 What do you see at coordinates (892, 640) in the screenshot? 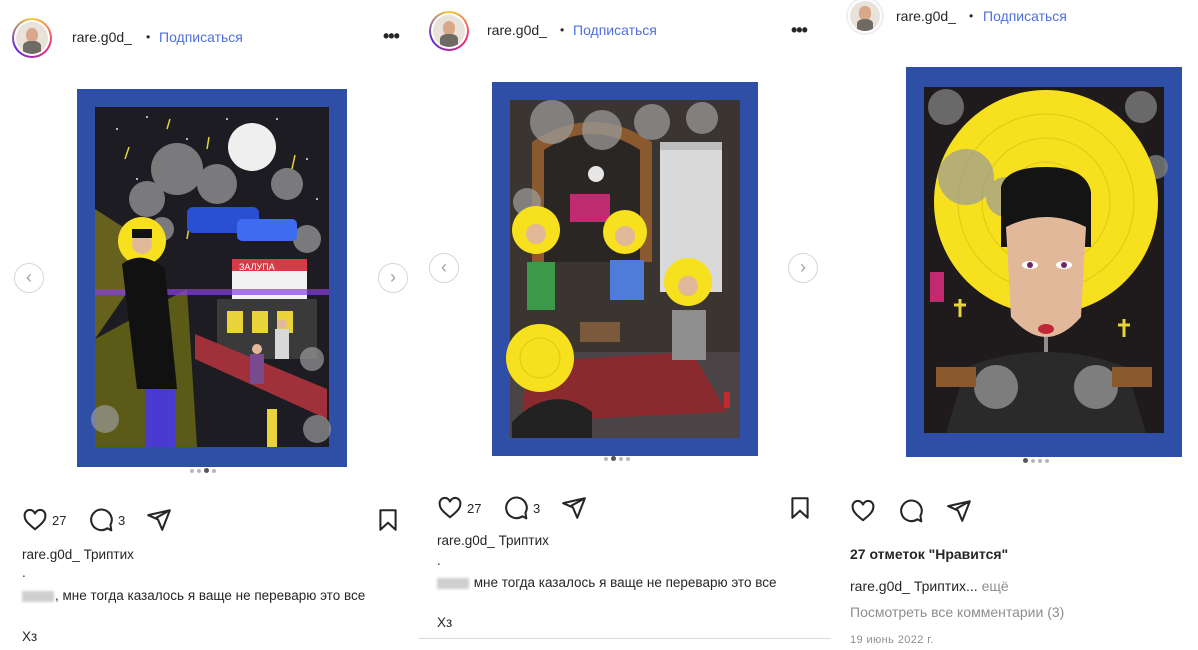
I see `post-date: 19 июнь 2022 г.` at bounding box center [892, 640].